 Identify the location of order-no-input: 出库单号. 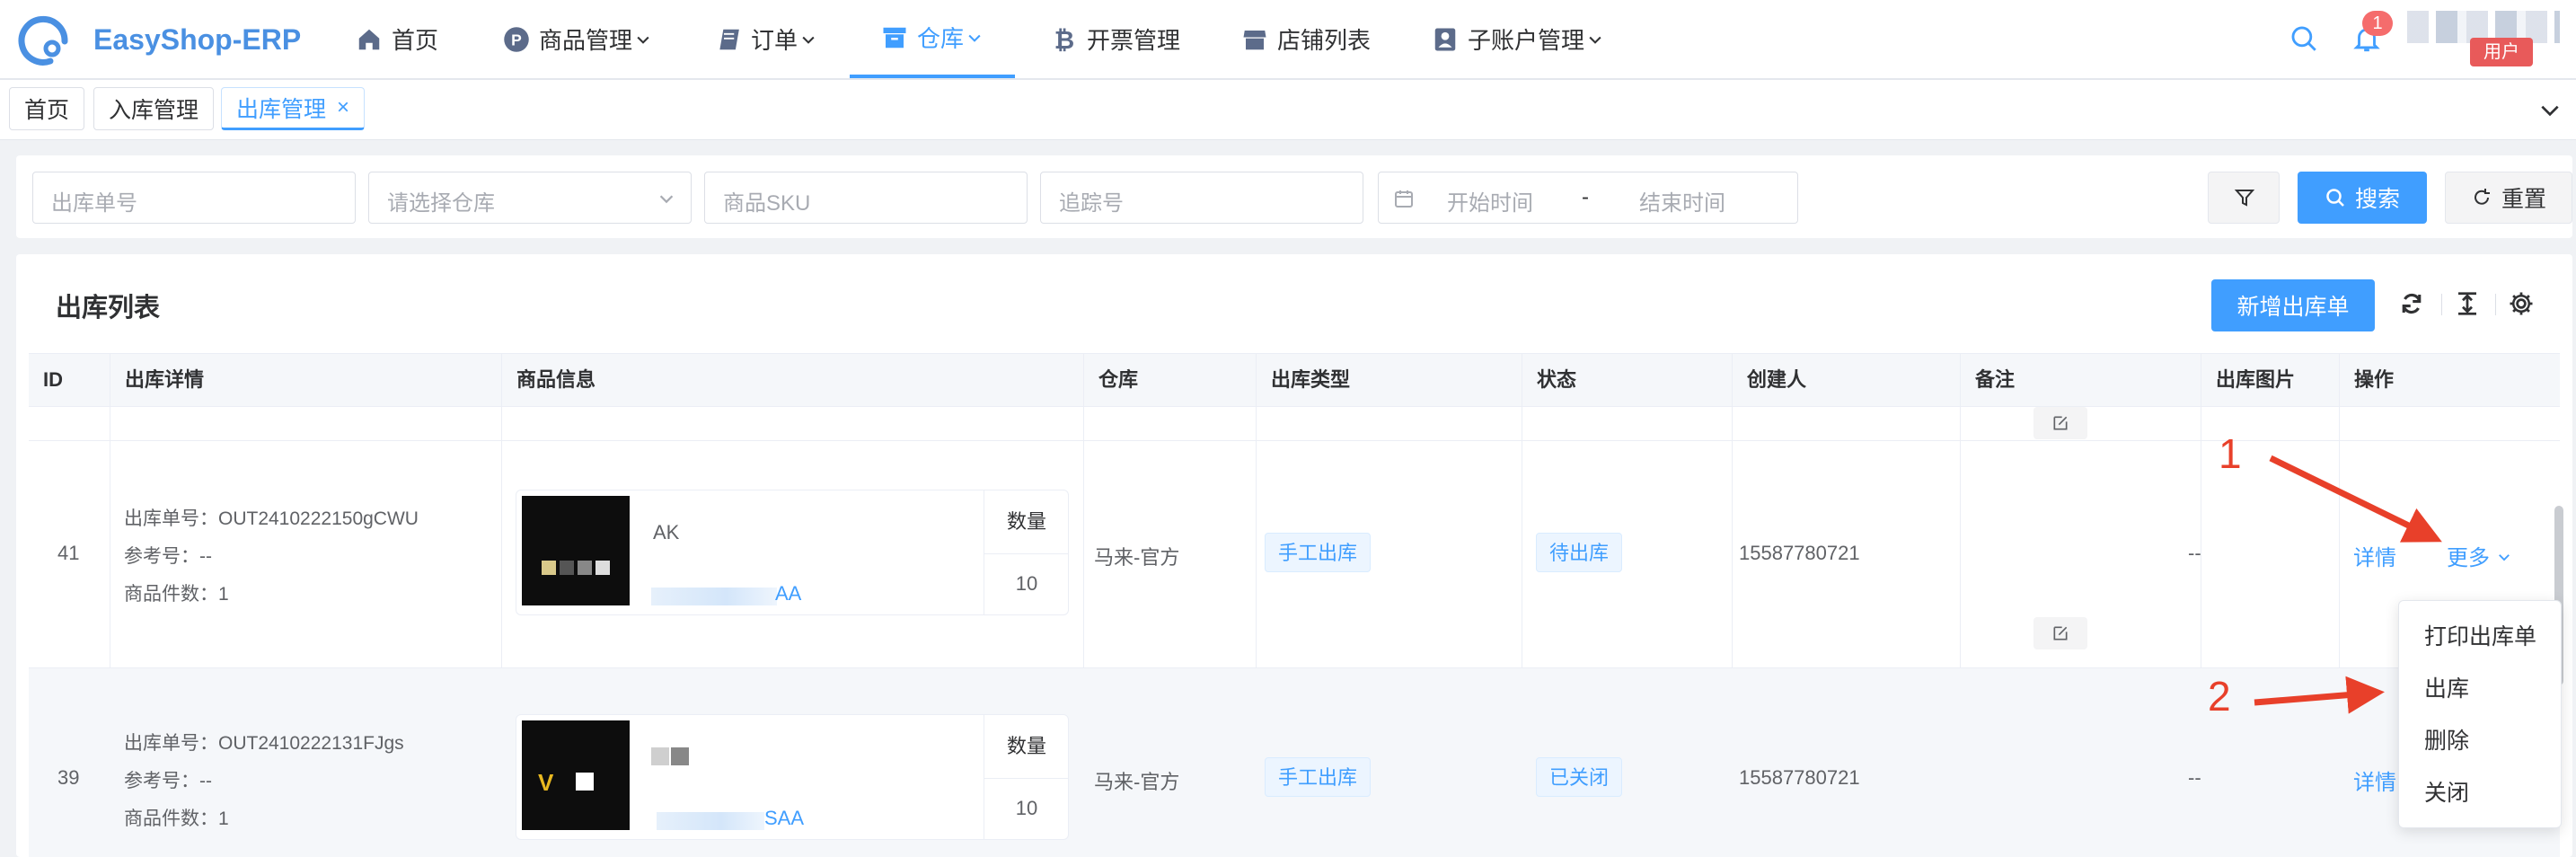
(194, 198).